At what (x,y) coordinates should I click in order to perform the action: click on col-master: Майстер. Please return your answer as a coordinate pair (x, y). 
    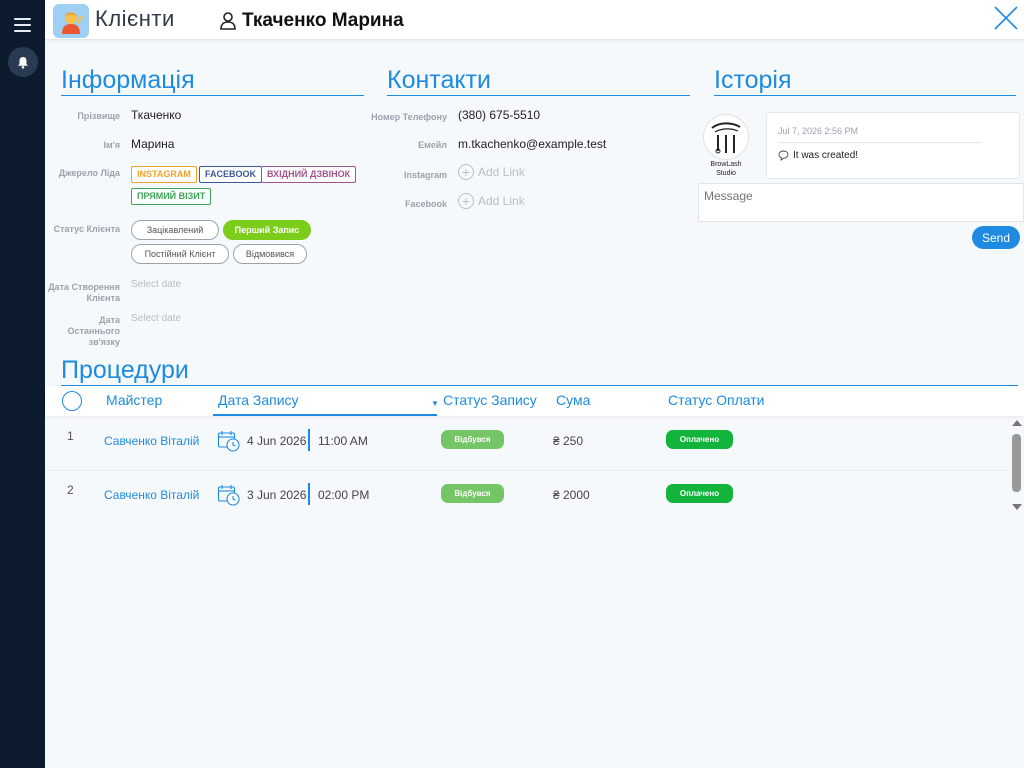
    Looking at the image, I should click on (134, 400).